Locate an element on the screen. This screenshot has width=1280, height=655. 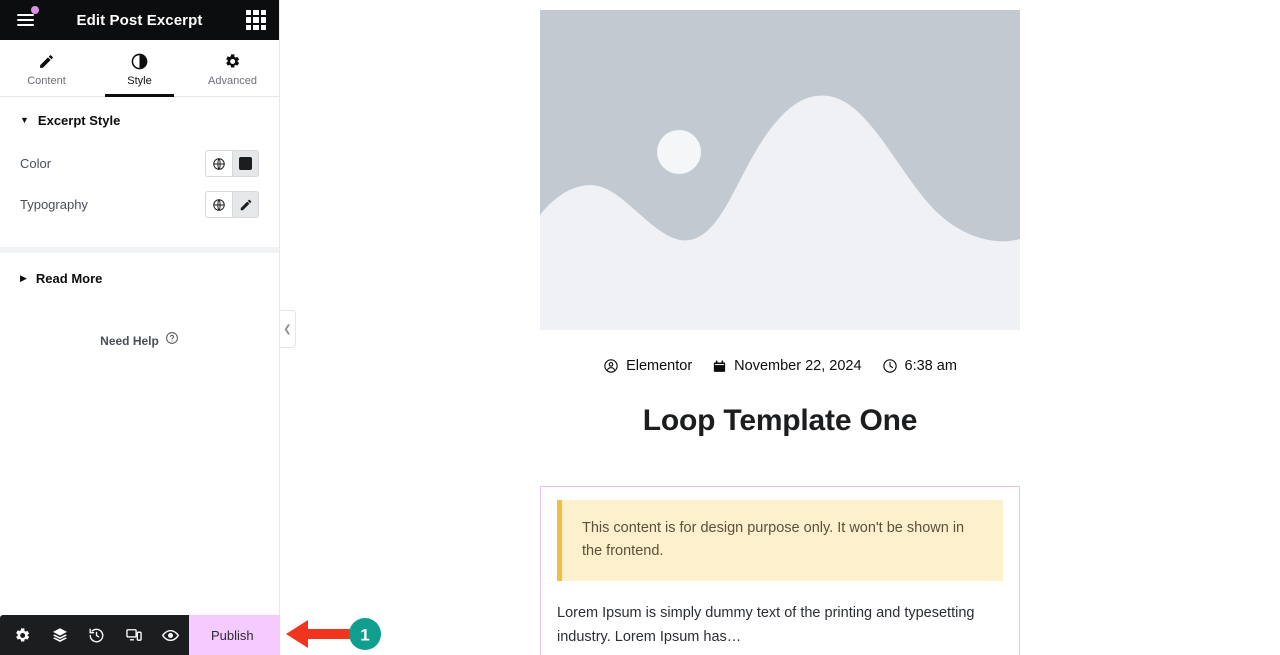
tab-content: Content is located at coordinates (46, 68).